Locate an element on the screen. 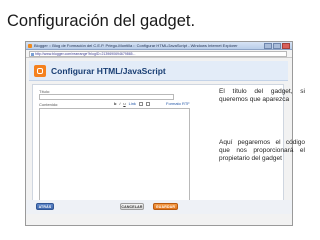 This screenshot has width=320, height=240. rich-format-link: Formato RTF is located at coordinates (178, 104).